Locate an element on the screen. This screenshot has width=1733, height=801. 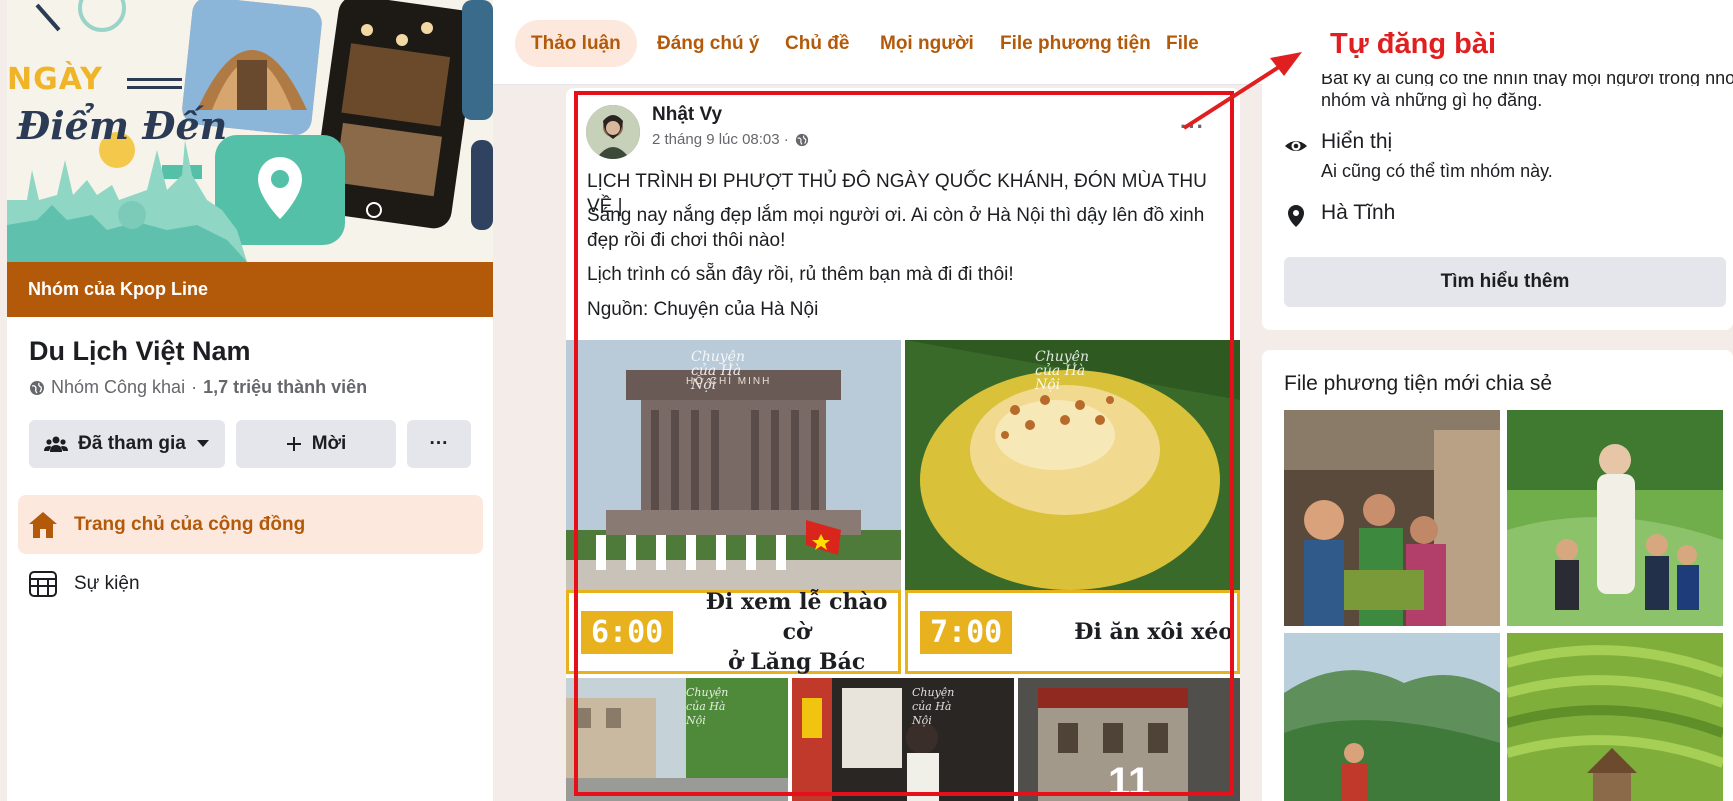
tab-people: Mọi người is located at coordinates (927, 43).